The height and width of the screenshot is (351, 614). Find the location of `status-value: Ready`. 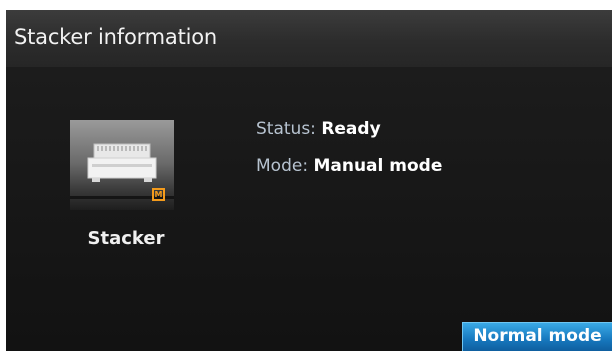

status-value: Ready is located at coordinates (351, 129).